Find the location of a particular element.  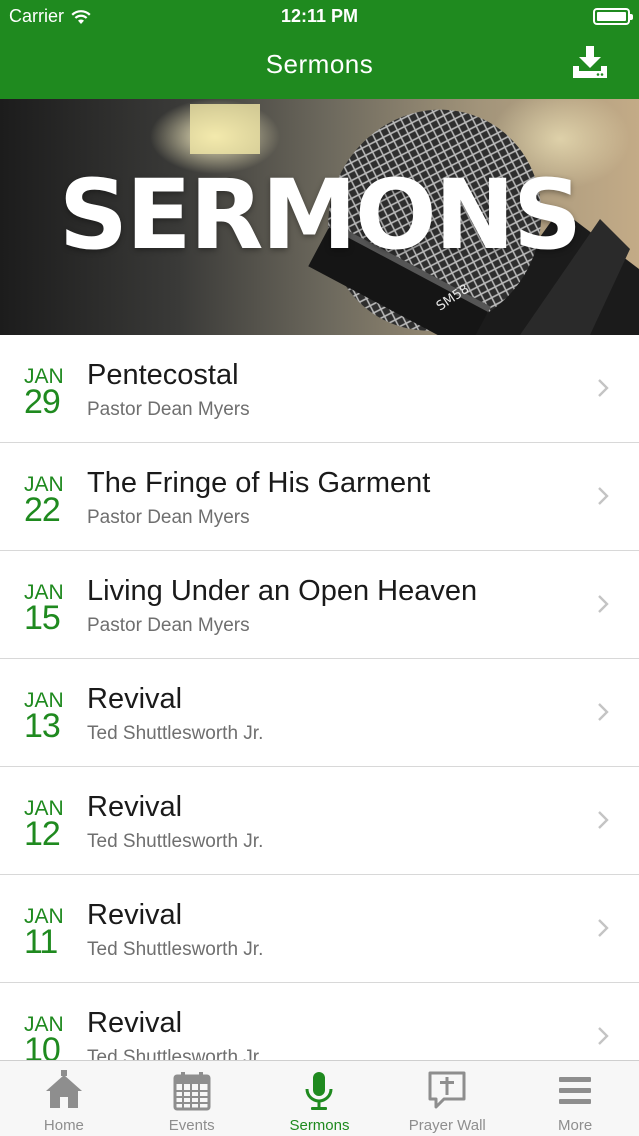

sermon-day: 15 is located at coordinates (42, 618).